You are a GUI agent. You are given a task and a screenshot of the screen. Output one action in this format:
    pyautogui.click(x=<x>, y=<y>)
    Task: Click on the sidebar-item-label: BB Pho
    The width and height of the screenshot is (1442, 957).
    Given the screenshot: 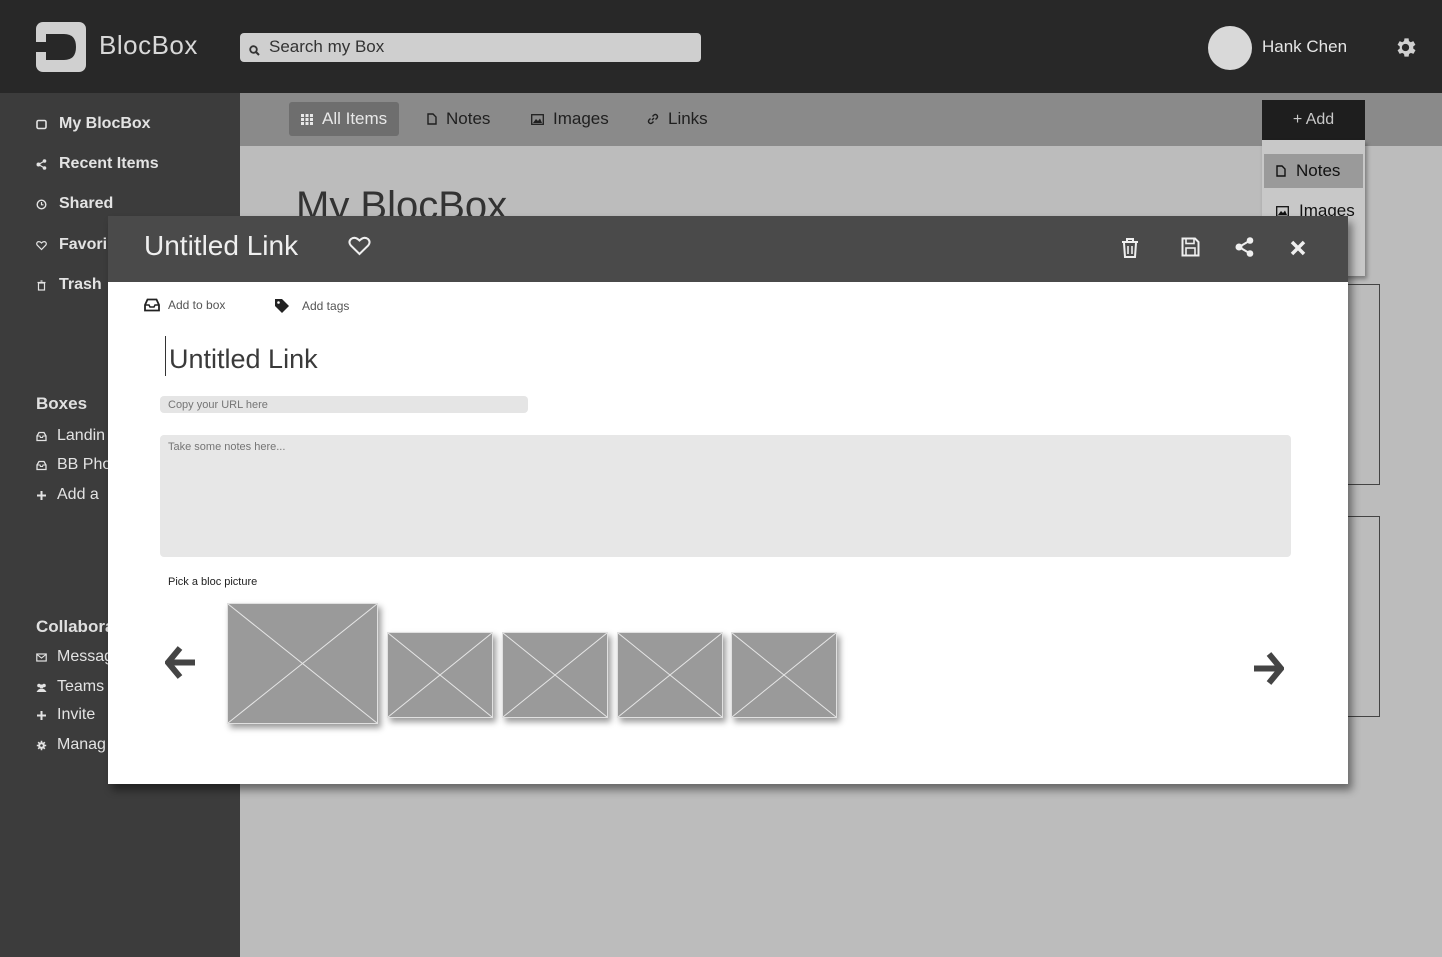 What is the action you would take?
    pyautogui.click(x=84, y=464)
    